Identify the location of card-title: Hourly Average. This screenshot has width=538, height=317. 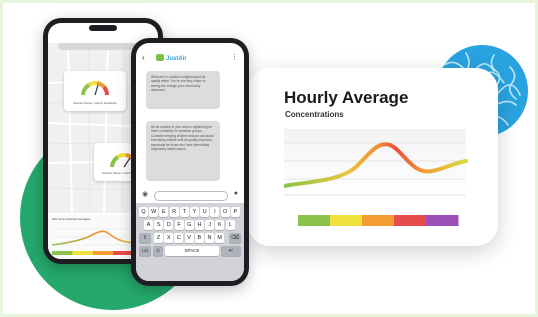
(346, 97).